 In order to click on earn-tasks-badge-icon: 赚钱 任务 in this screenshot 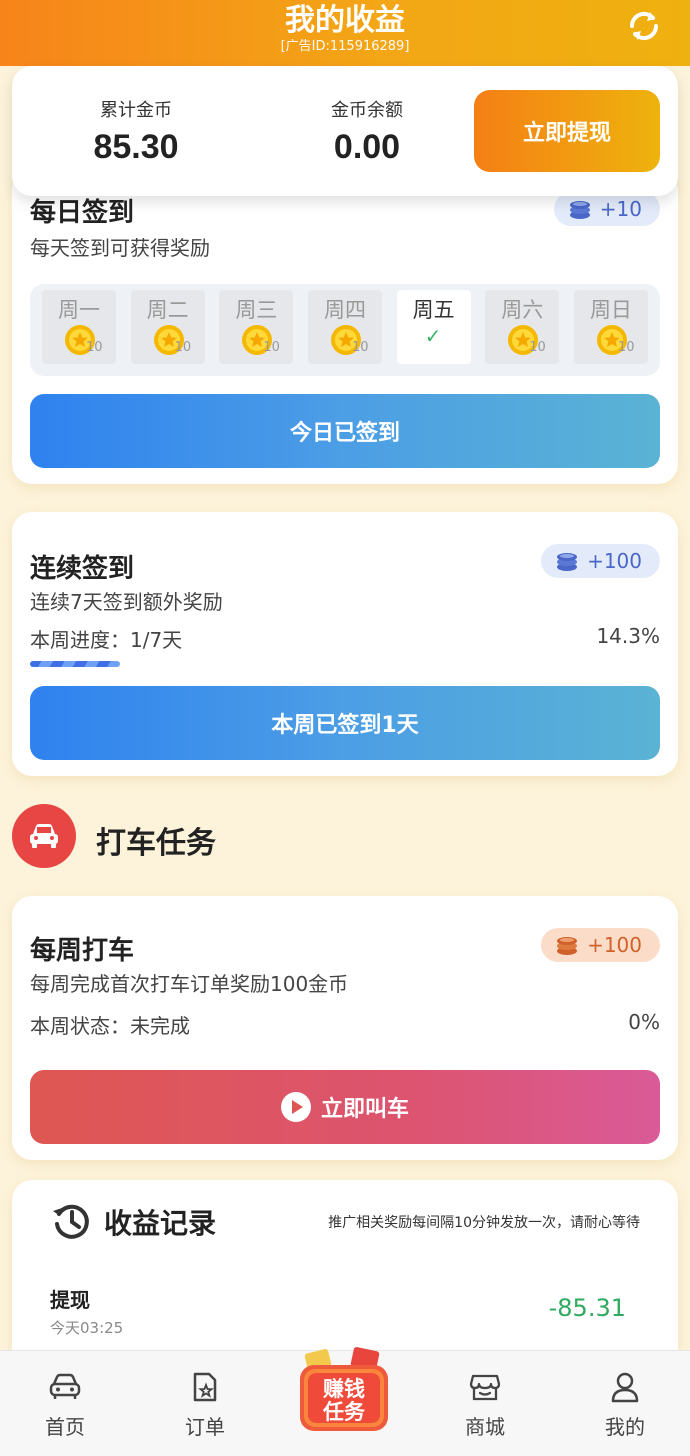, I will do `click(344, 1389)`.